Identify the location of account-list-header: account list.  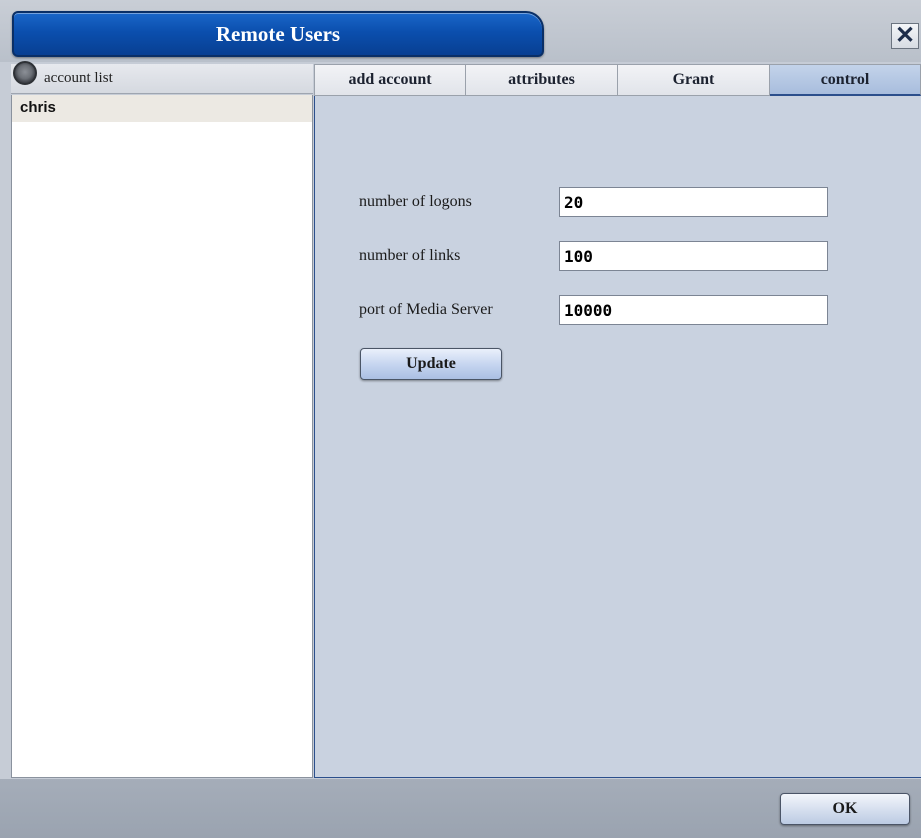
(162, 77).